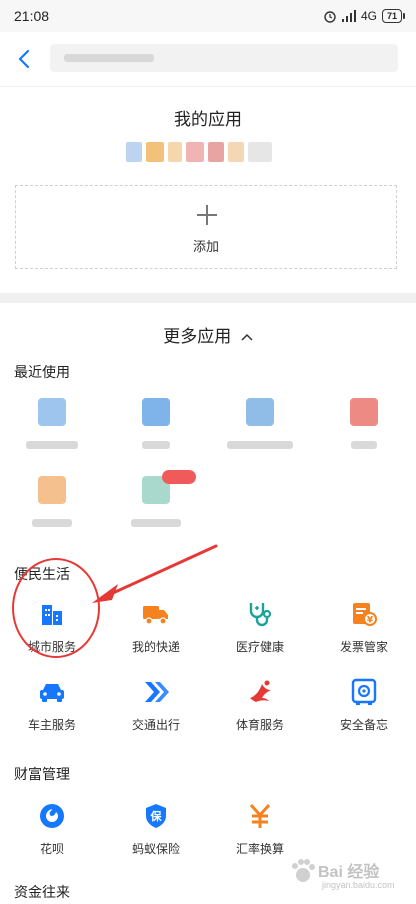 Image resolution: width=416 pixels, height=904 pixels. Describe the element at coordinates (208, 120) in the screenshot. I see `my-apps-title: 我的应用` at that location.